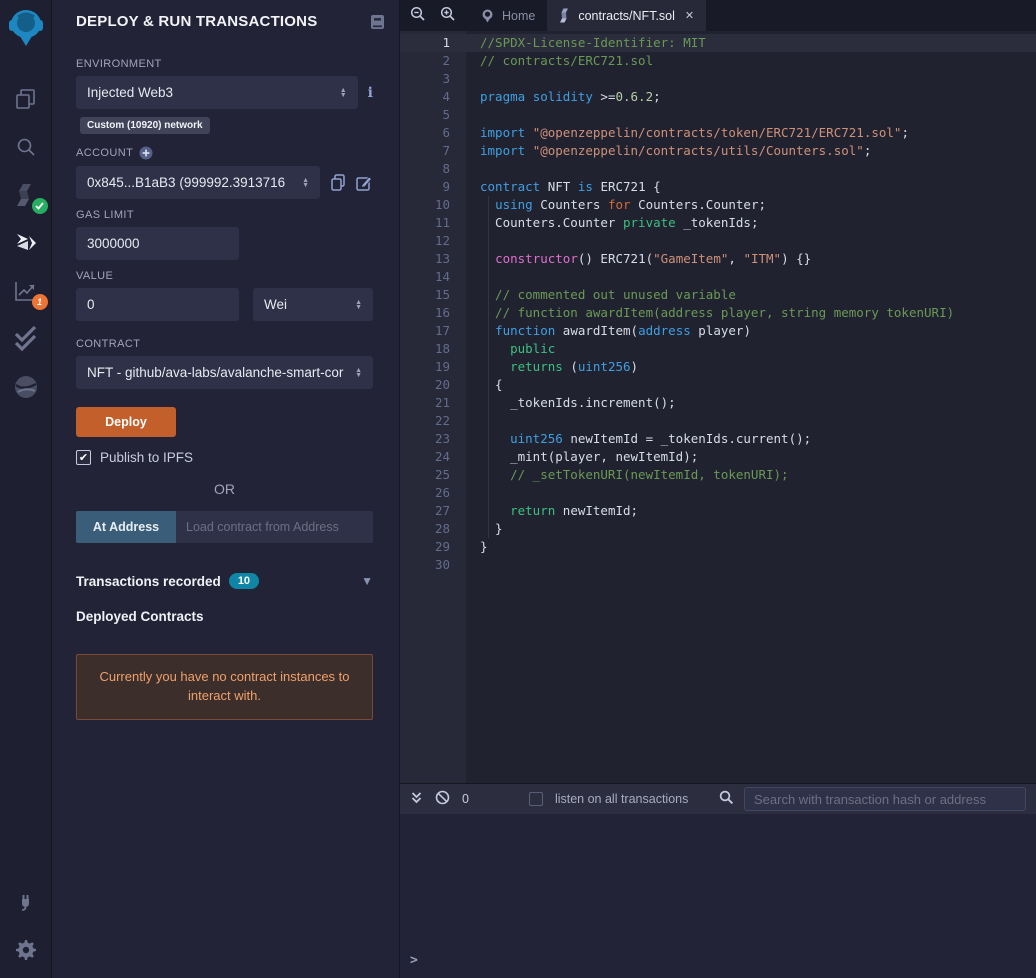 This screenshot has width=1036, height=978. What do you see at coordinates (718, 403) in the screenshot?
I see `code-line: 21 _tokenIds.increment();` at bounding box center [718, 403].